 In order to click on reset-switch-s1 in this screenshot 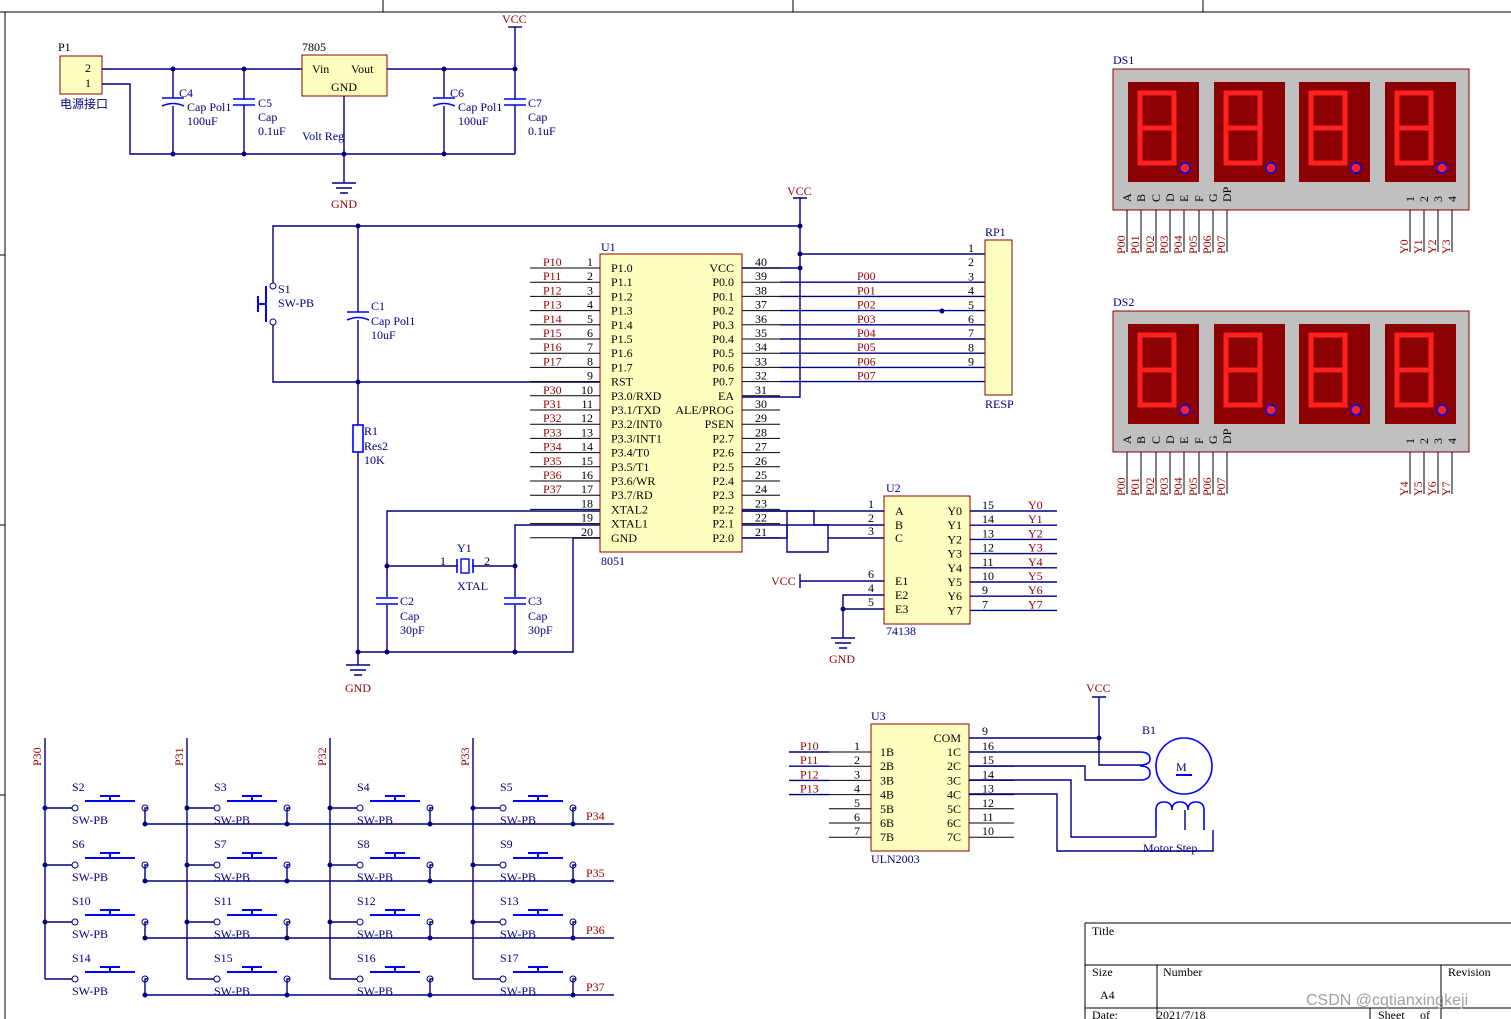, I will do `click(267, 304)`.